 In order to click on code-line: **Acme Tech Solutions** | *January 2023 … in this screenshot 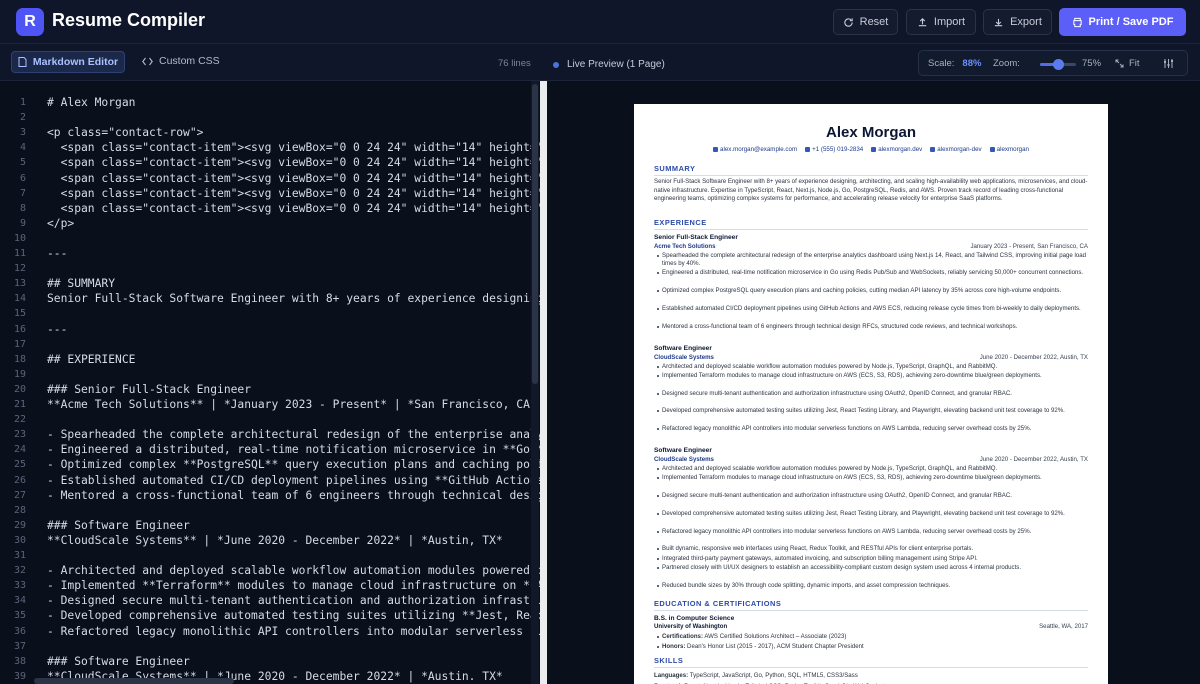, I will do `click(292, 404)`.